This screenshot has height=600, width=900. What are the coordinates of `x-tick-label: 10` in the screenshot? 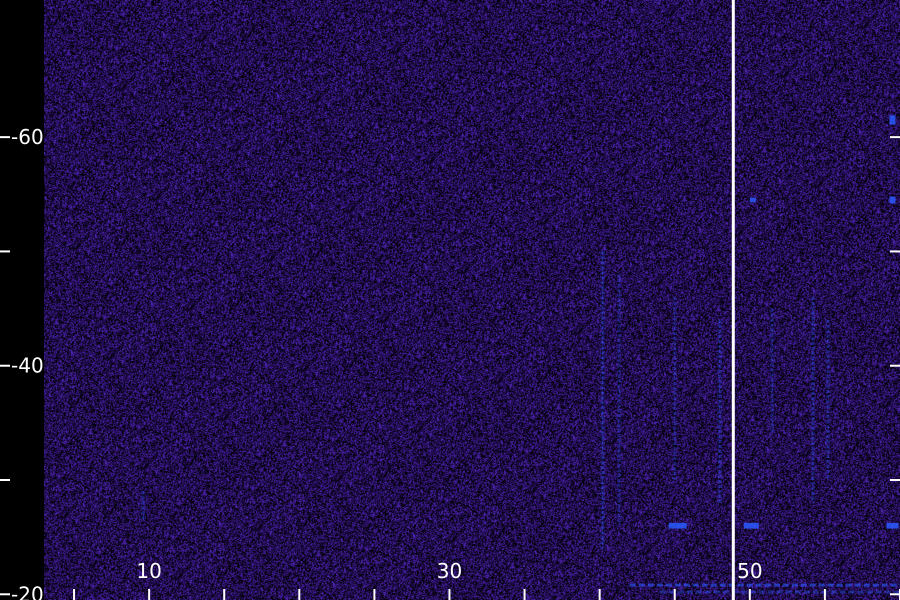 It's located at (148, 571).